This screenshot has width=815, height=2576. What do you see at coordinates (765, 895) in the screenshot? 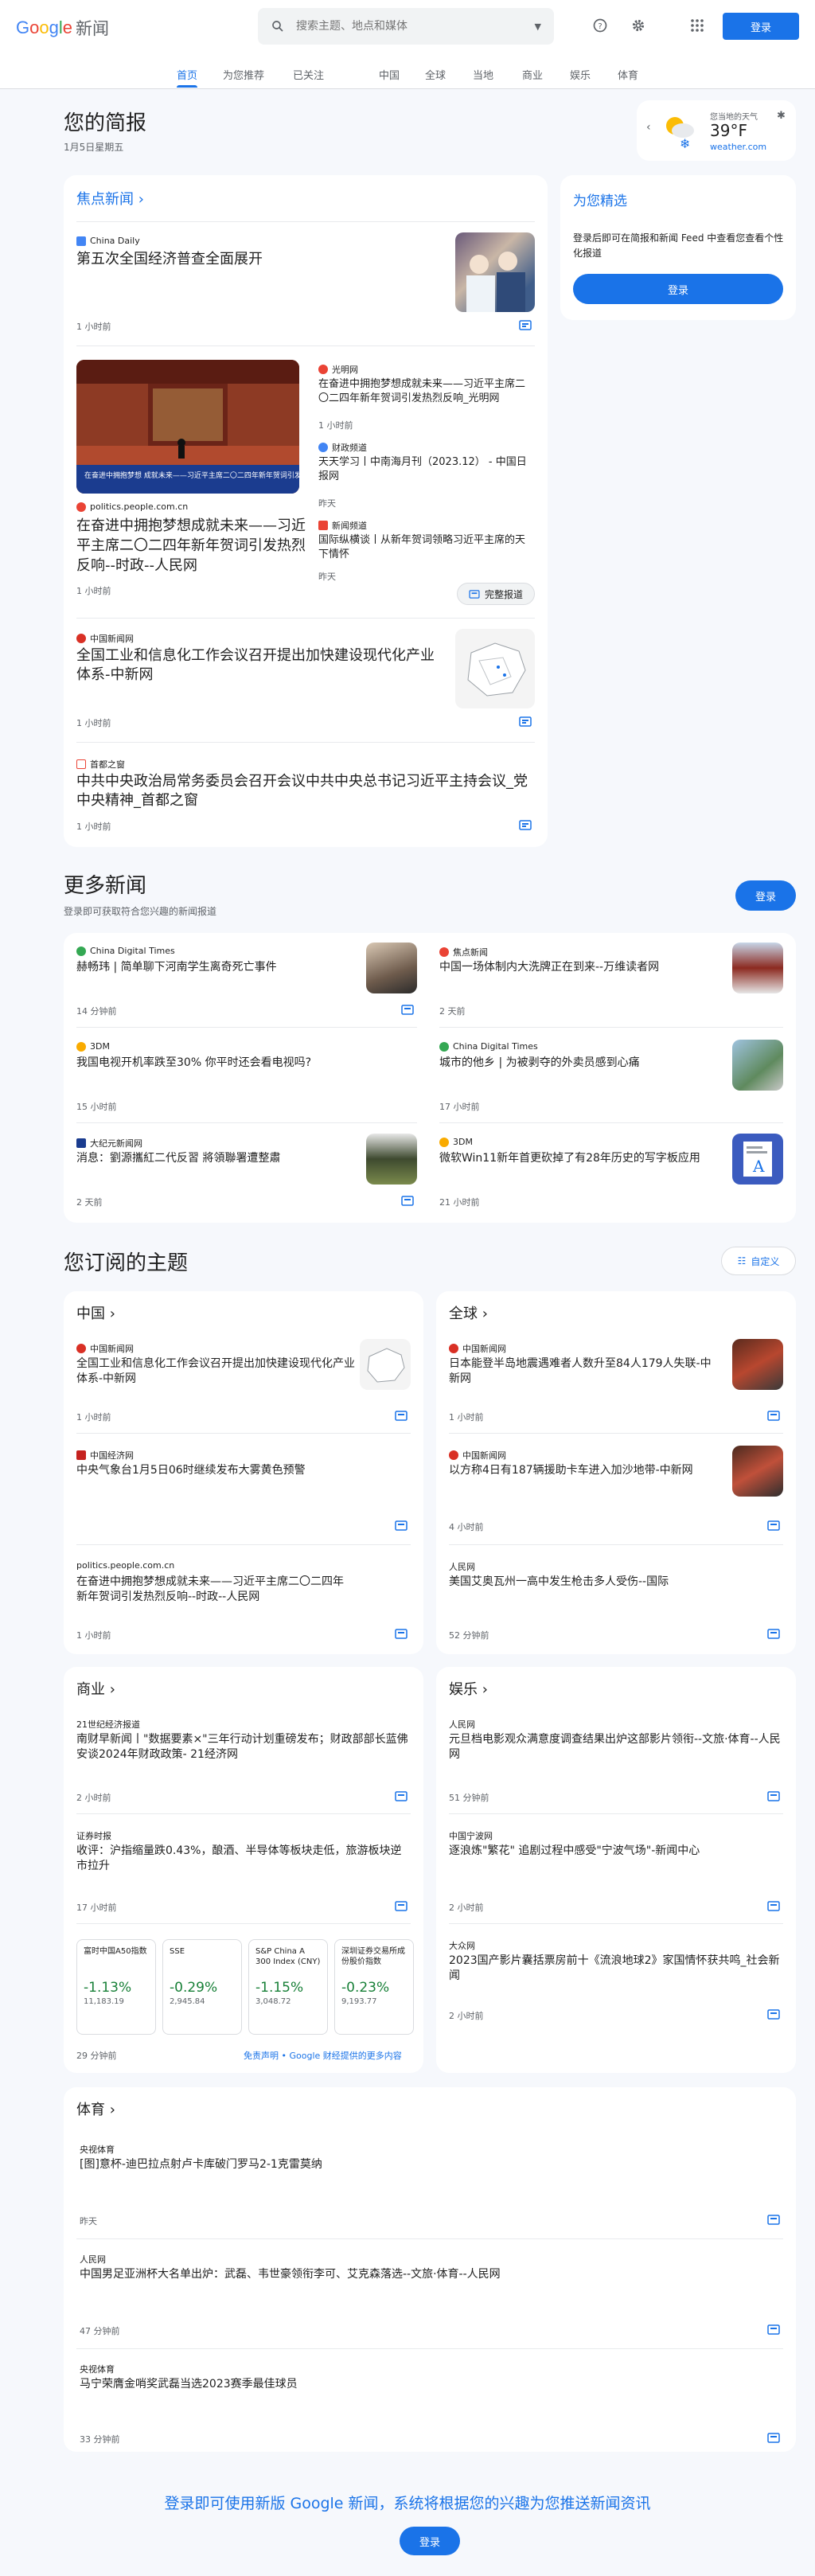
I see `more-news-login-button: 登录` at bounding box center [765, 895].